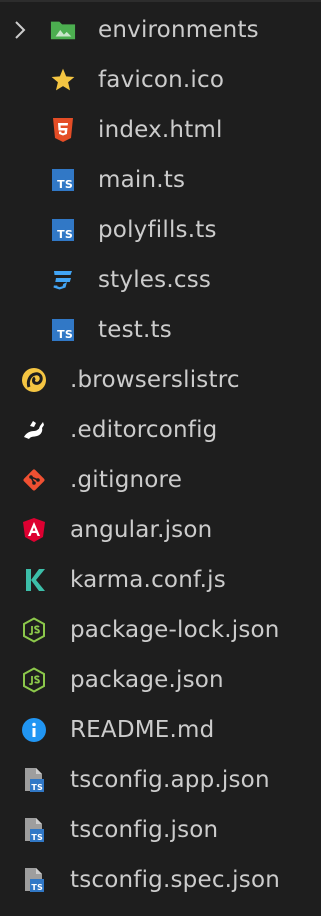  What do you see at coordinates (144, 430) in the screenshot?
I see `file-label: .editorconfig` at bounding box center [144, 430].